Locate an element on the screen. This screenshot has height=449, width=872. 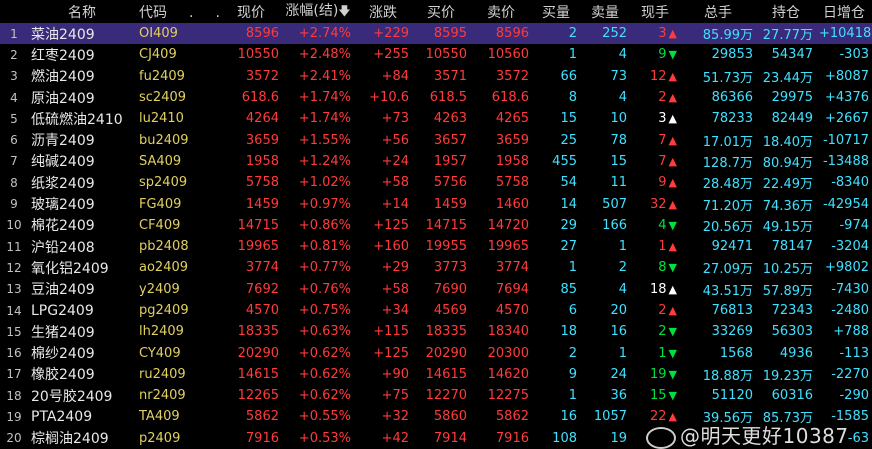
row-index: 11 is located at coordinates (14, 246).